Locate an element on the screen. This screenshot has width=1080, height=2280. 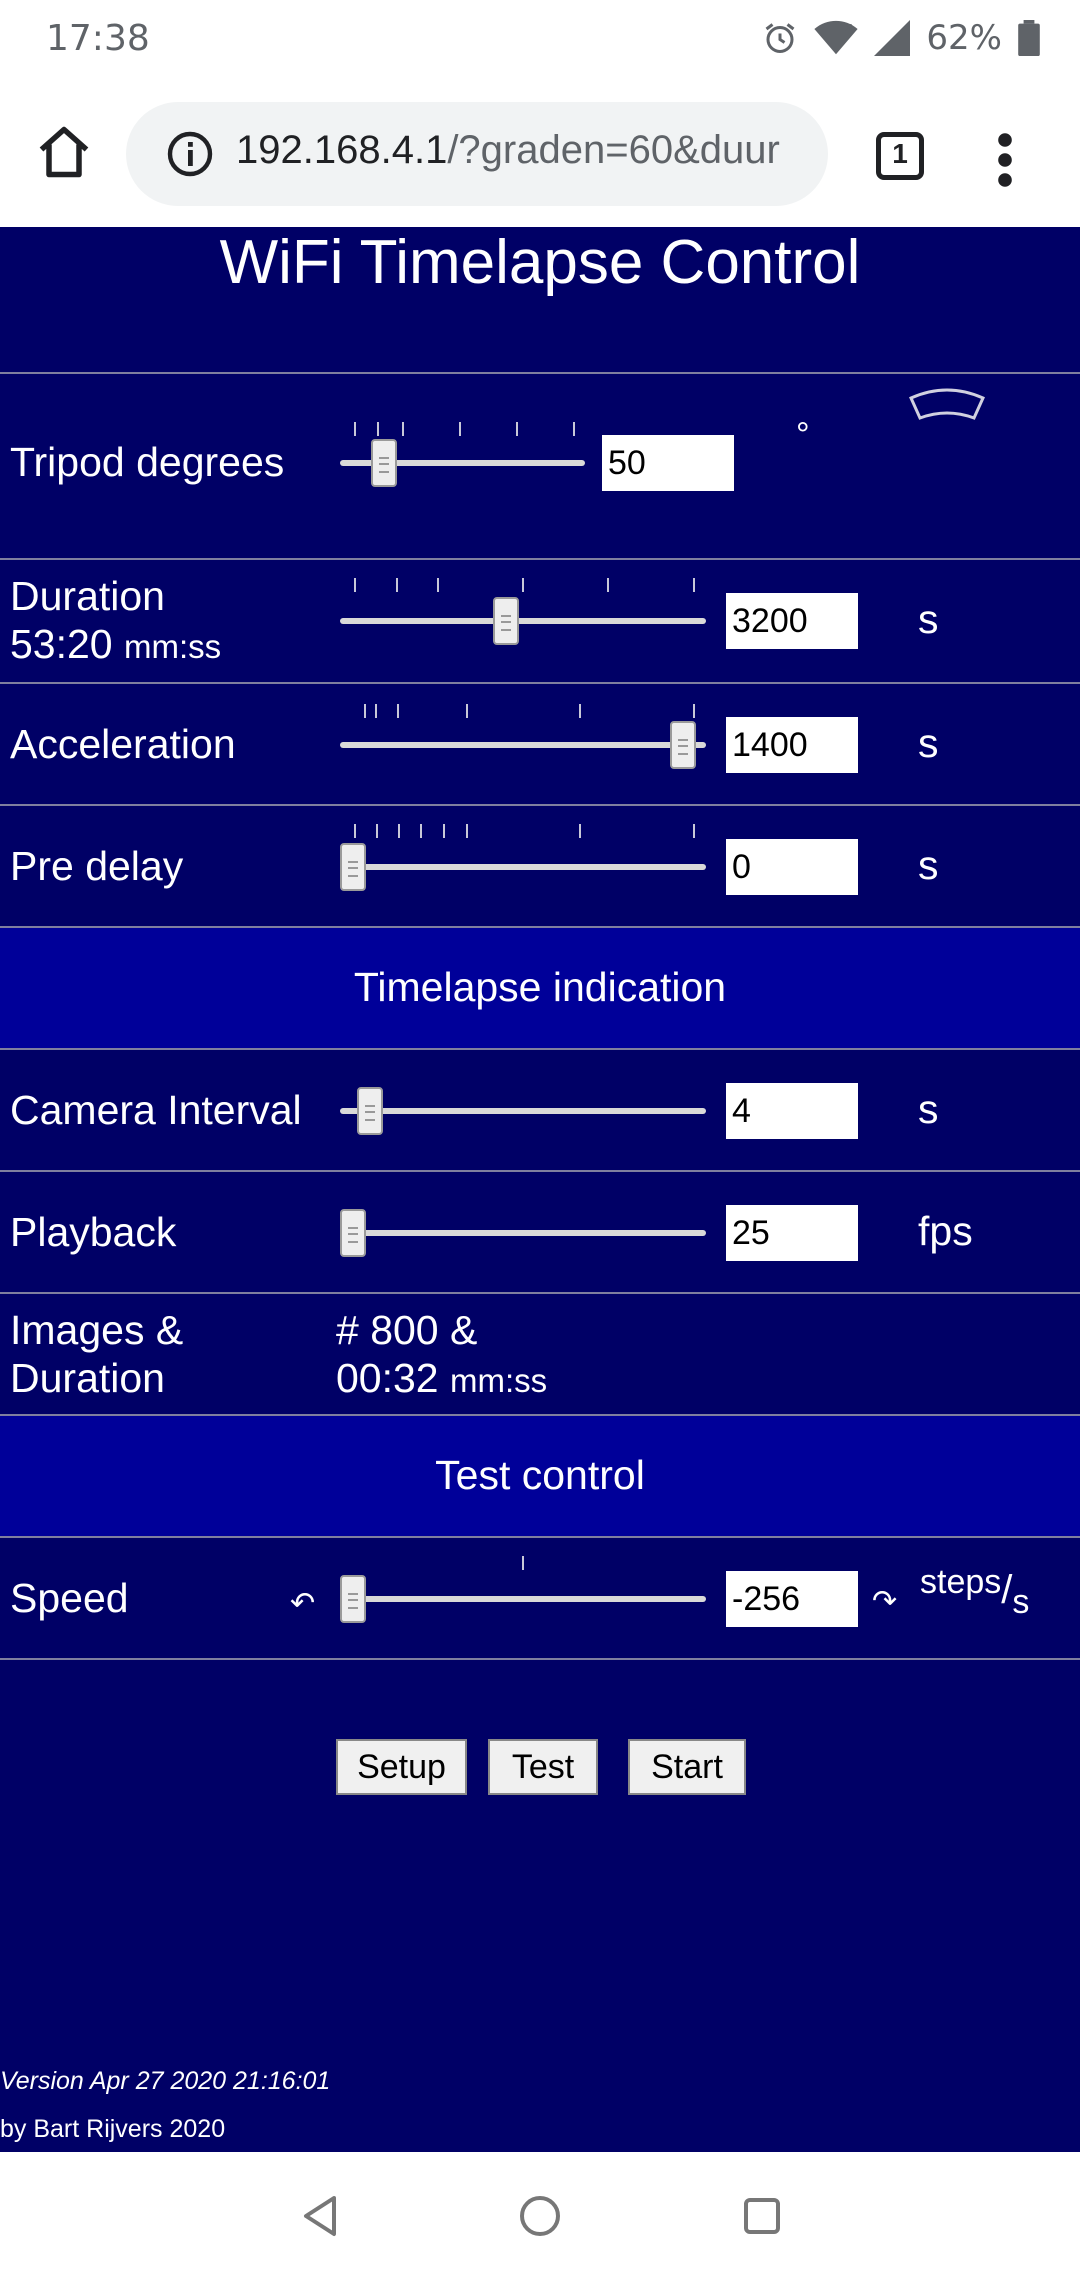
predelay-slider-thumb is located at coordinates (353, 867).